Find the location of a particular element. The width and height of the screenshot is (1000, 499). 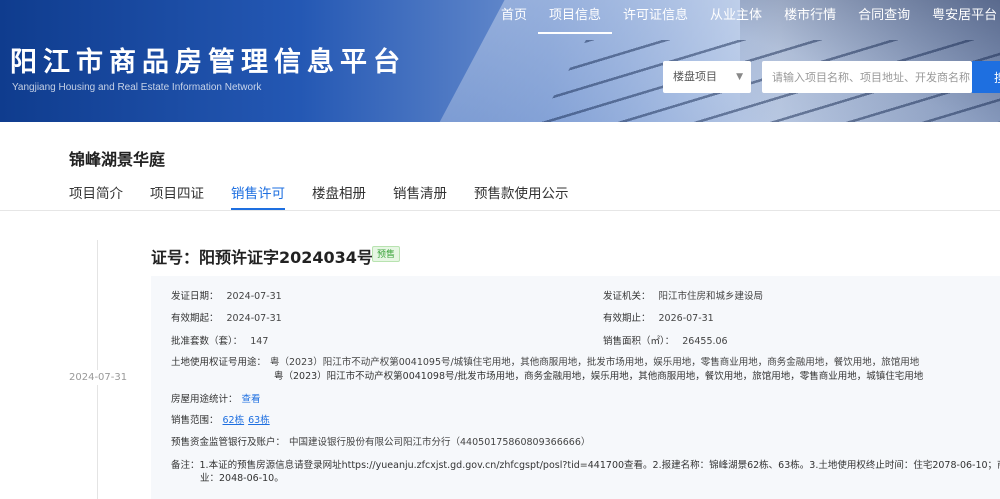

nav-item-market: 楼市行情 is located at coordinates (810, 17).